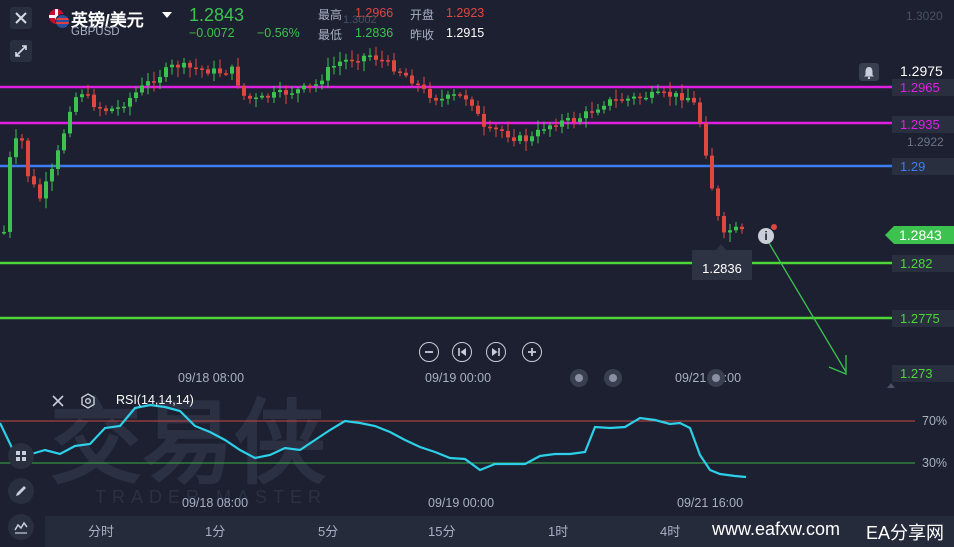 This screenshot has height=547, width=954. I want to click on indicator-button, so click(21, 527).